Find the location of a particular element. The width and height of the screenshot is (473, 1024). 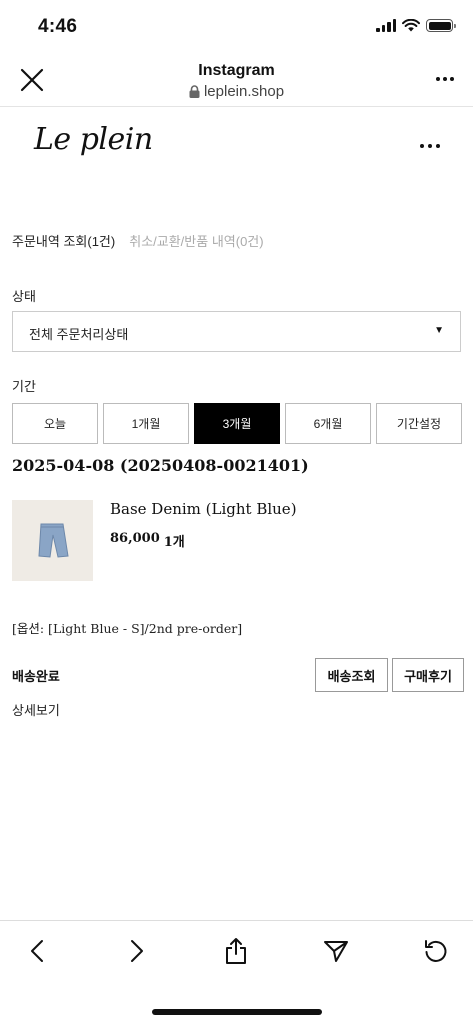

battery-icon is located at coordinates (441, 25).